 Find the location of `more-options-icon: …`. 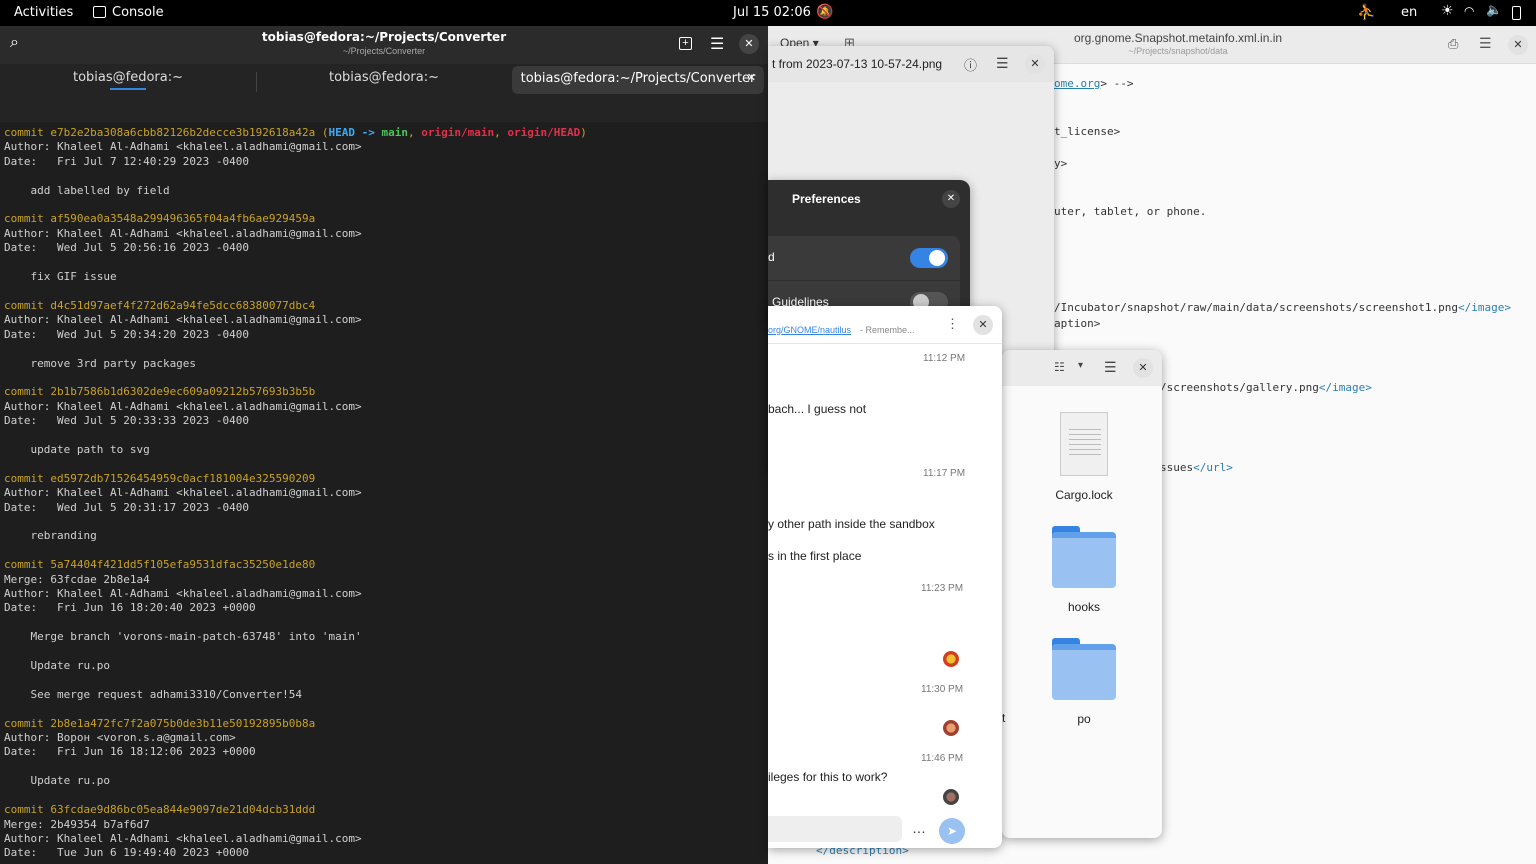

more-options-icon: … is located at coordinates (919, 828).